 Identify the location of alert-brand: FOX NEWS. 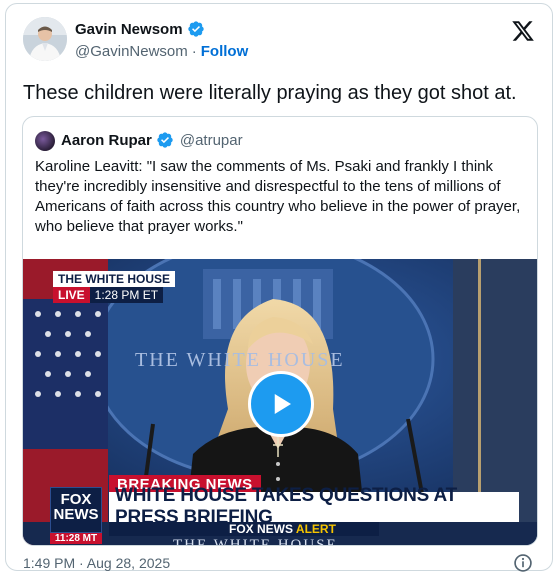
(261, 529).